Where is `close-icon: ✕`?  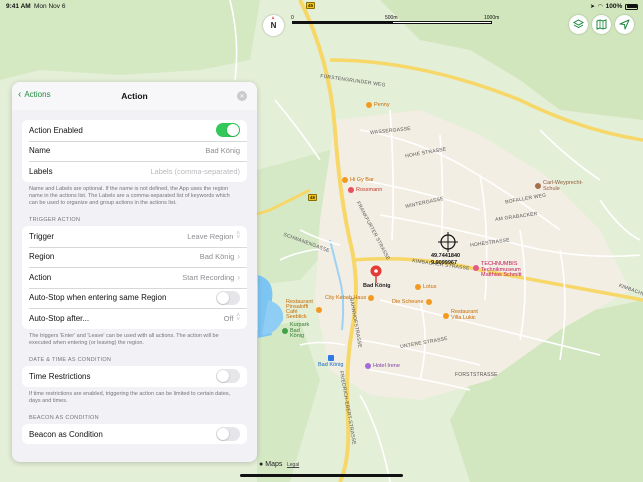
close-icon: ✕ is located at coordinates (242, 96).